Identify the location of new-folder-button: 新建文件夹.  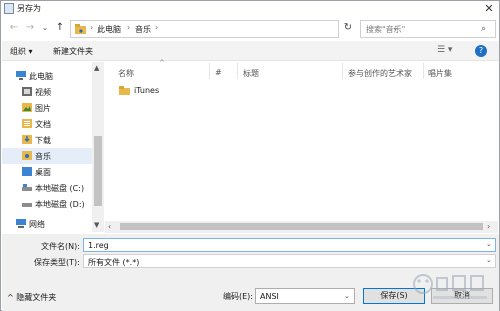
(73, 51).